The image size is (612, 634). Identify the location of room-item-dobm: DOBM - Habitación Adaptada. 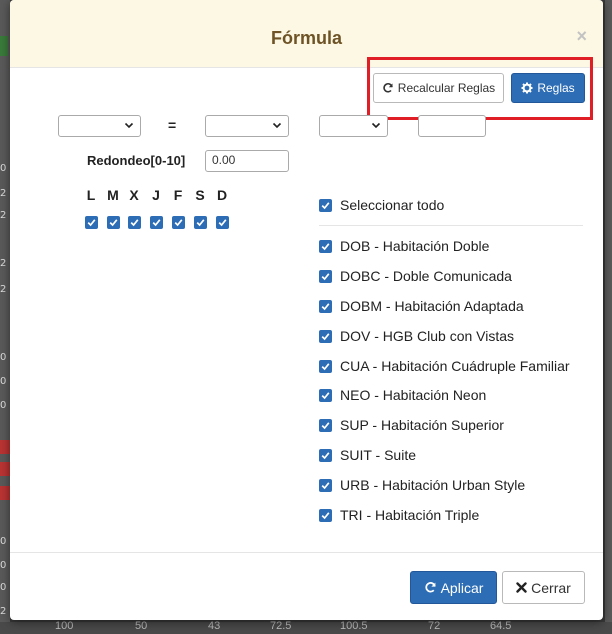
(421, 306).